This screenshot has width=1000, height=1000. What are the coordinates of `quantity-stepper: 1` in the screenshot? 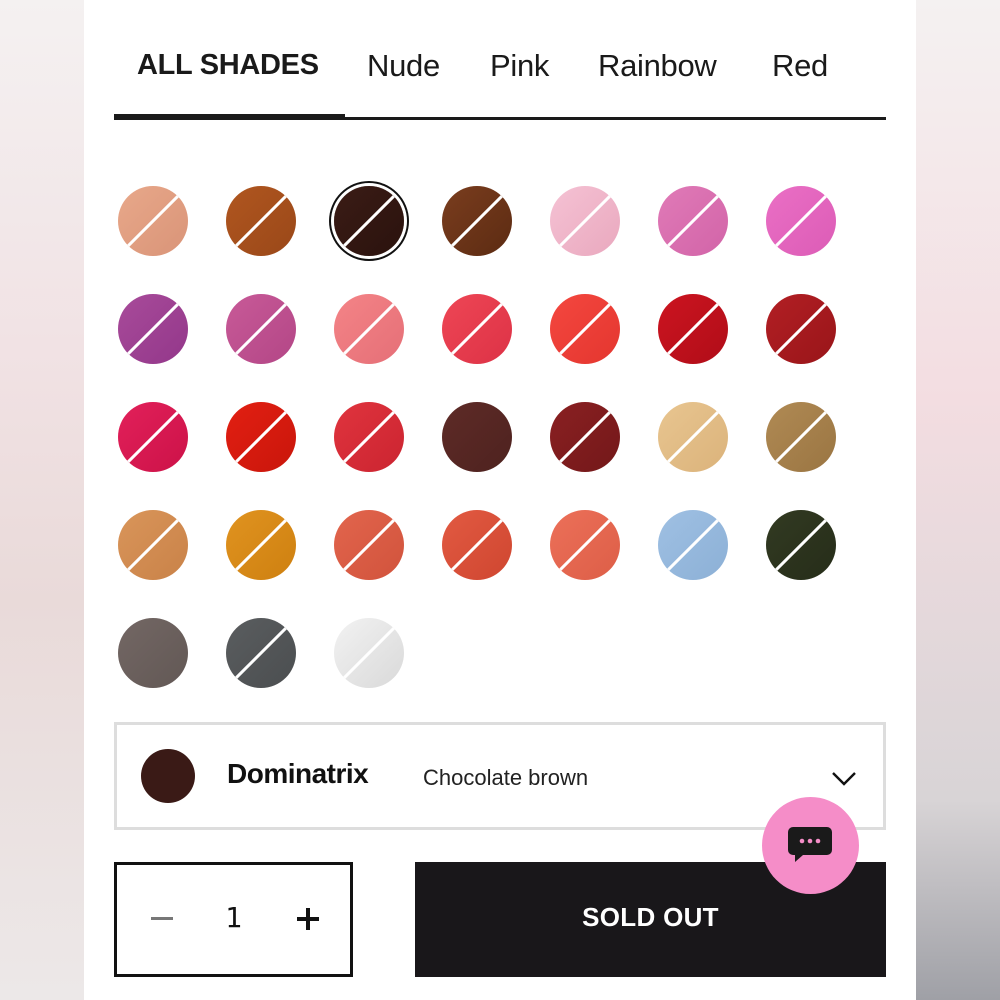 It's located at (233, 919).